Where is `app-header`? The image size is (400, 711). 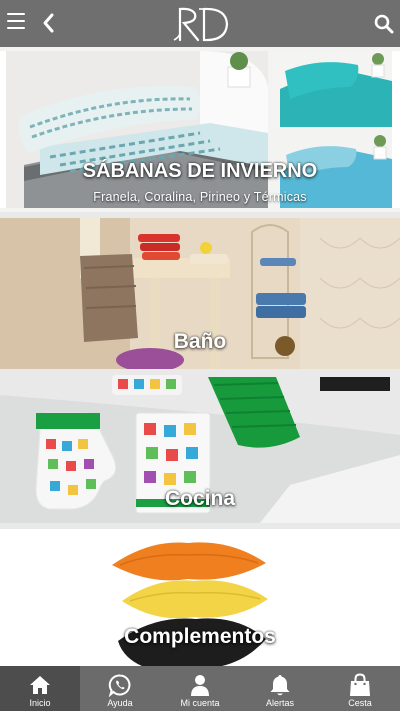
app-header is located at coordinates (200, 23).